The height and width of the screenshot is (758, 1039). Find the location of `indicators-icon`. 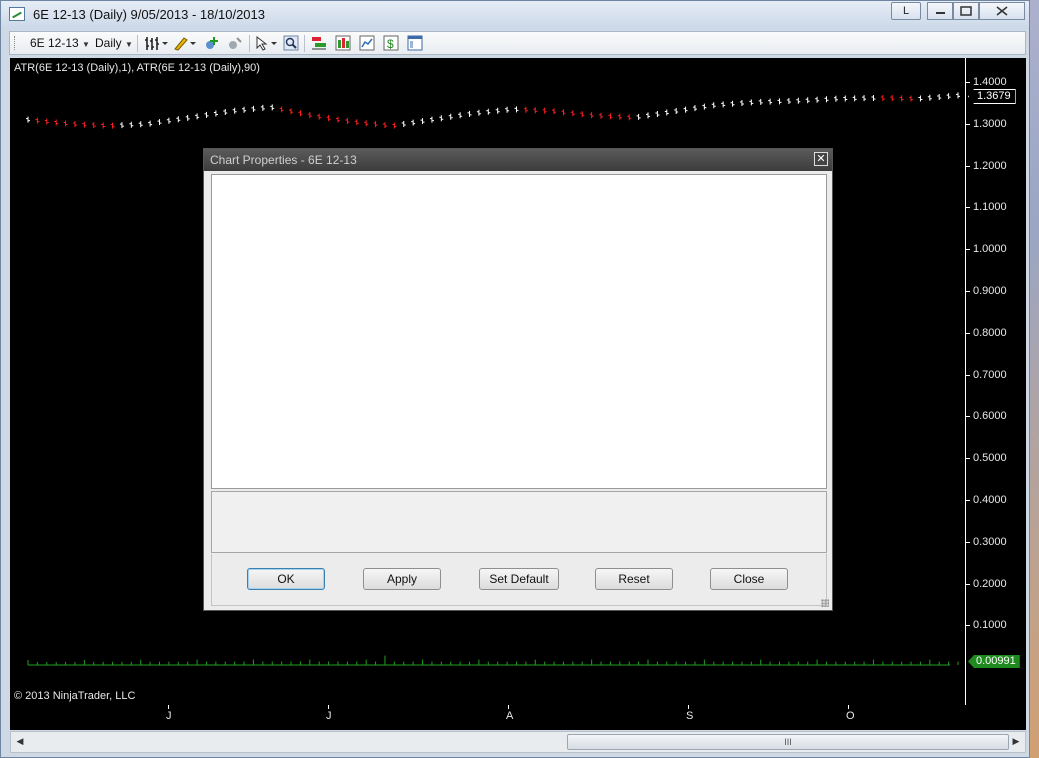

indicators-icon is located at coordinates (319, 43).